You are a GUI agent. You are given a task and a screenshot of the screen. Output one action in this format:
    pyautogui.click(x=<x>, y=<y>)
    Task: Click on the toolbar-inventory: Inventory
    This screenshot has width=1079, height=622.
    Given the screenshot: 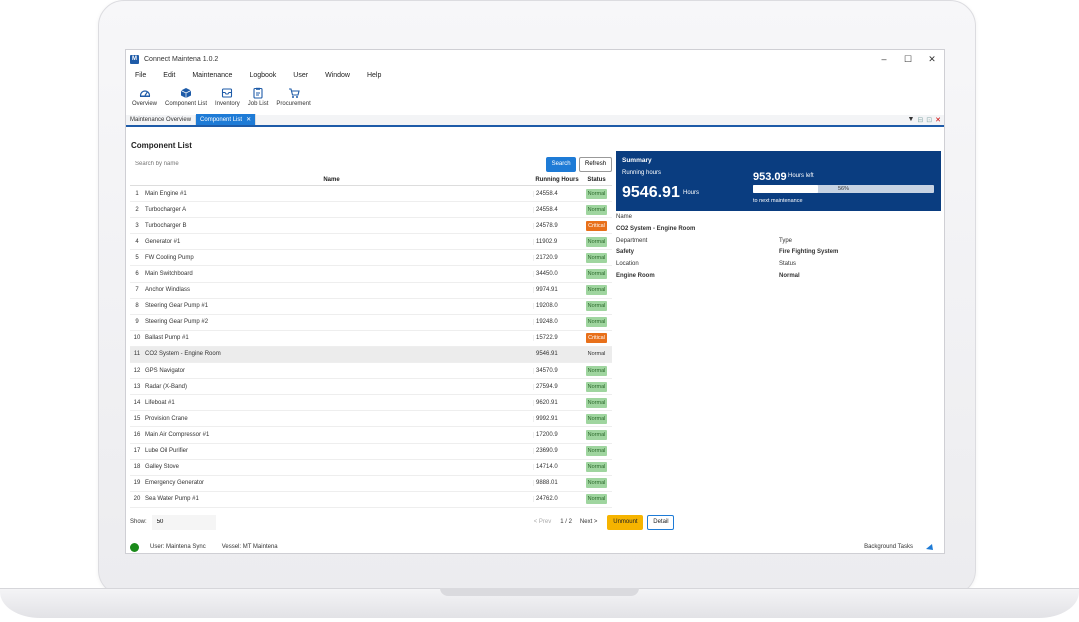 What is the action you would take?
    pyautogui.click(x=227, y=97)
    